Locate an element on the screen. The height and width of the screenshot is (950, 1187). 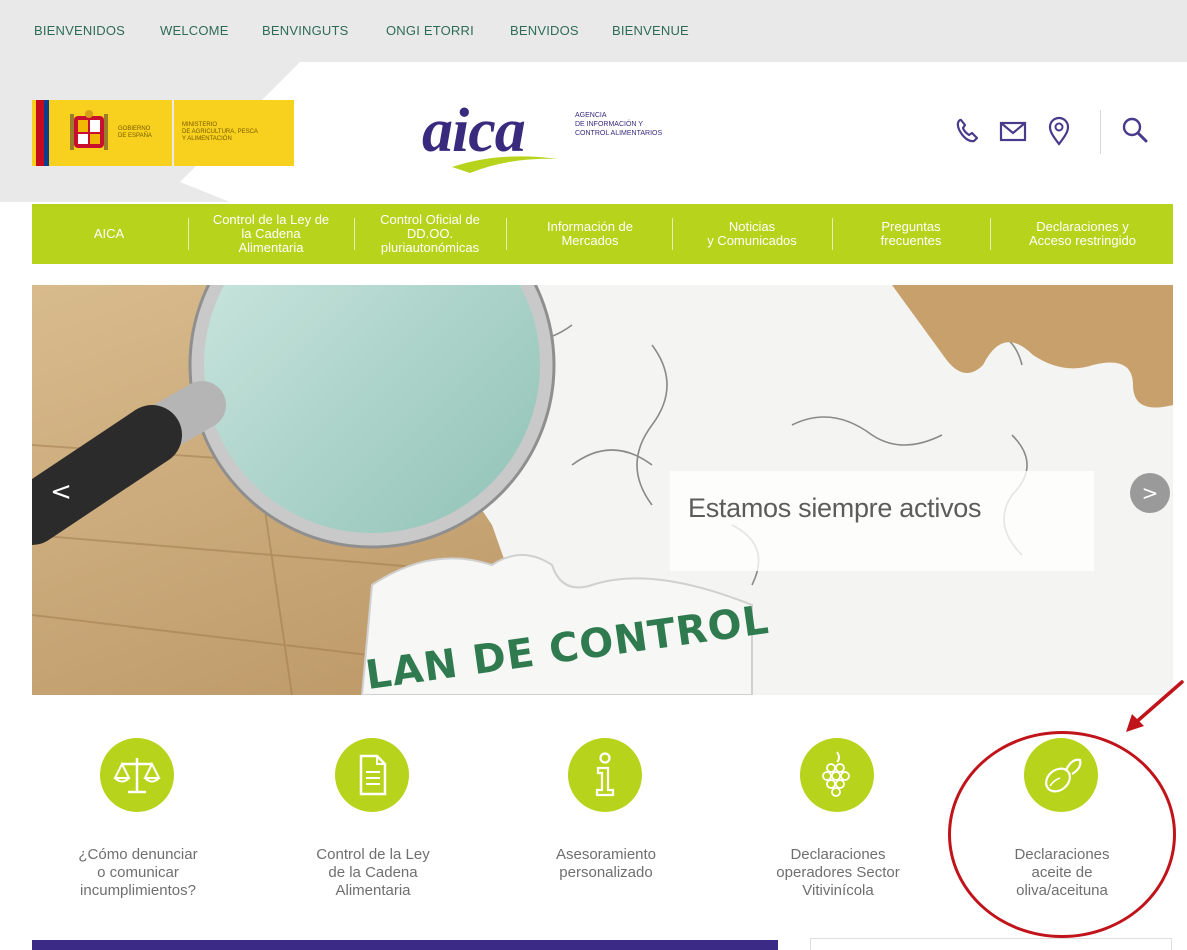
highlight-ellipse is located at coordinates (1062, 834).